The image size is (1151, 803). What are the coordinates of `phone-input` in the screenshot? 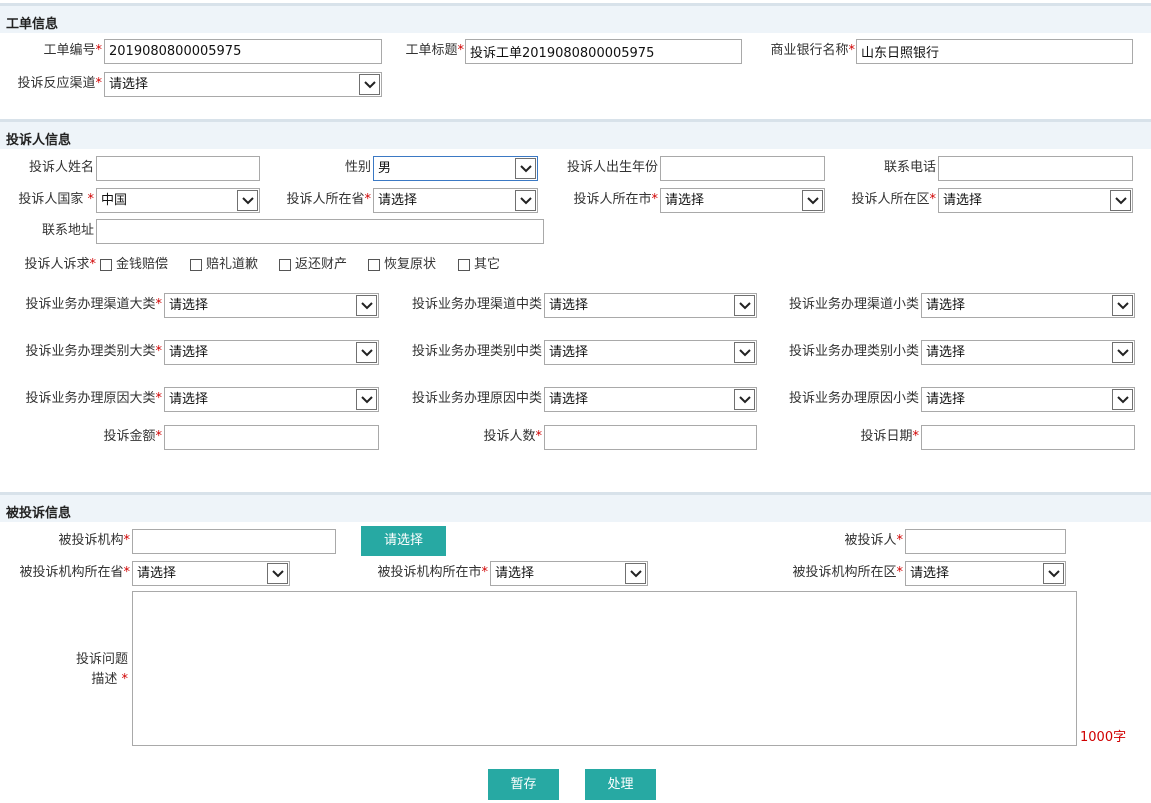 It's located at (1035, 168).